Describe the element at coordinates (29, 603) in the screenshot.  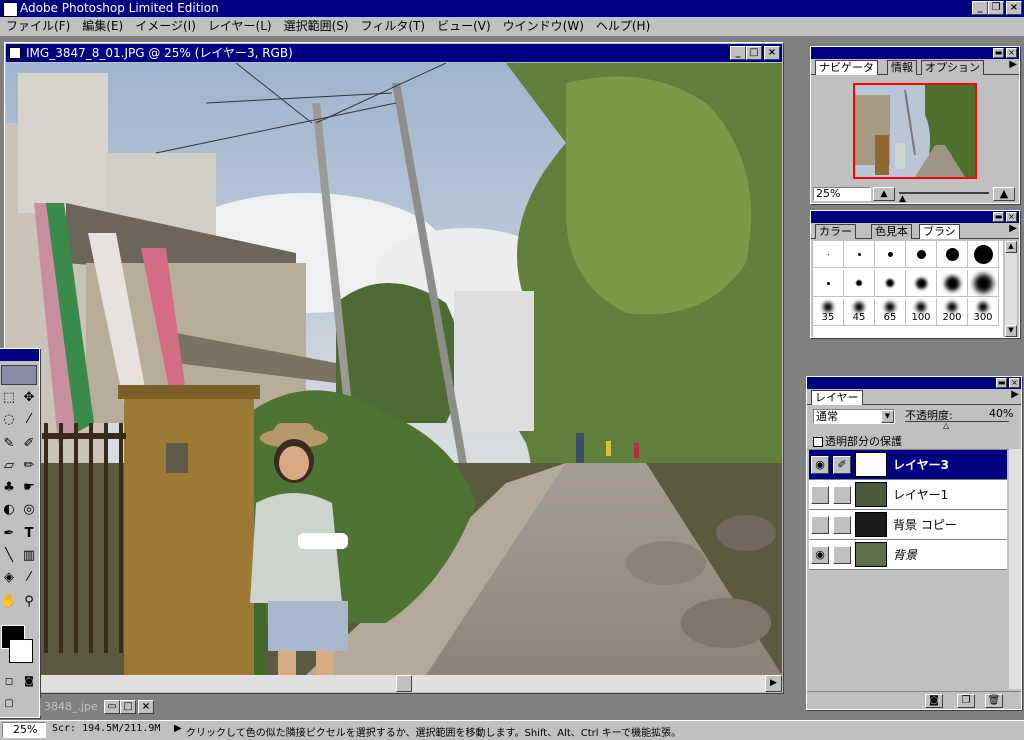
I see `zoom-icon: ⚲` at that location.